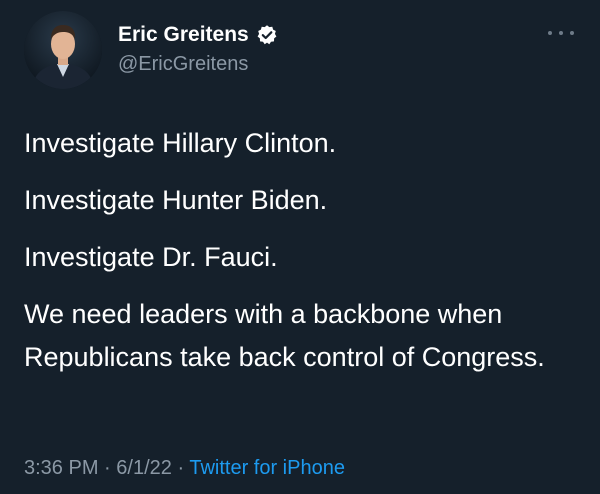 The width and height of the screenshot is (600, 494). What do you see at coordinates (151, 257) in the screenshot?
I see `tweet-line: Investigate Dr. Fauci.` at bounding box center [151, 257].